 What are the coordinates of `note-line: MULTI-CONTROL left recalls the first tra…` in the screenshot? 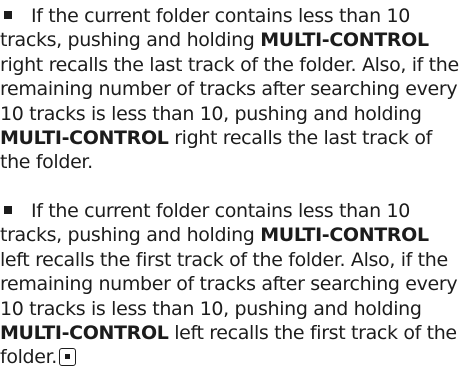 It's located at (228, 333).